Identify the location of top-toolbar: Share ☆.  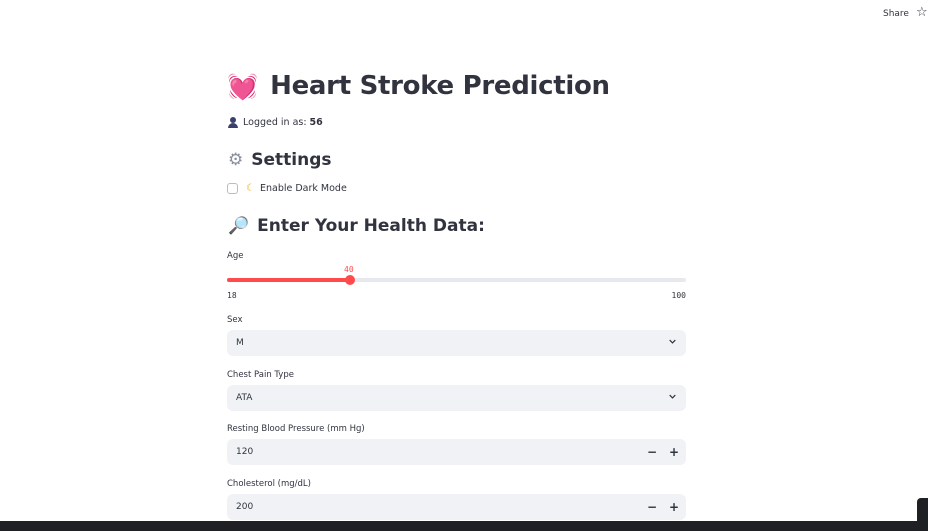
(464, 15).